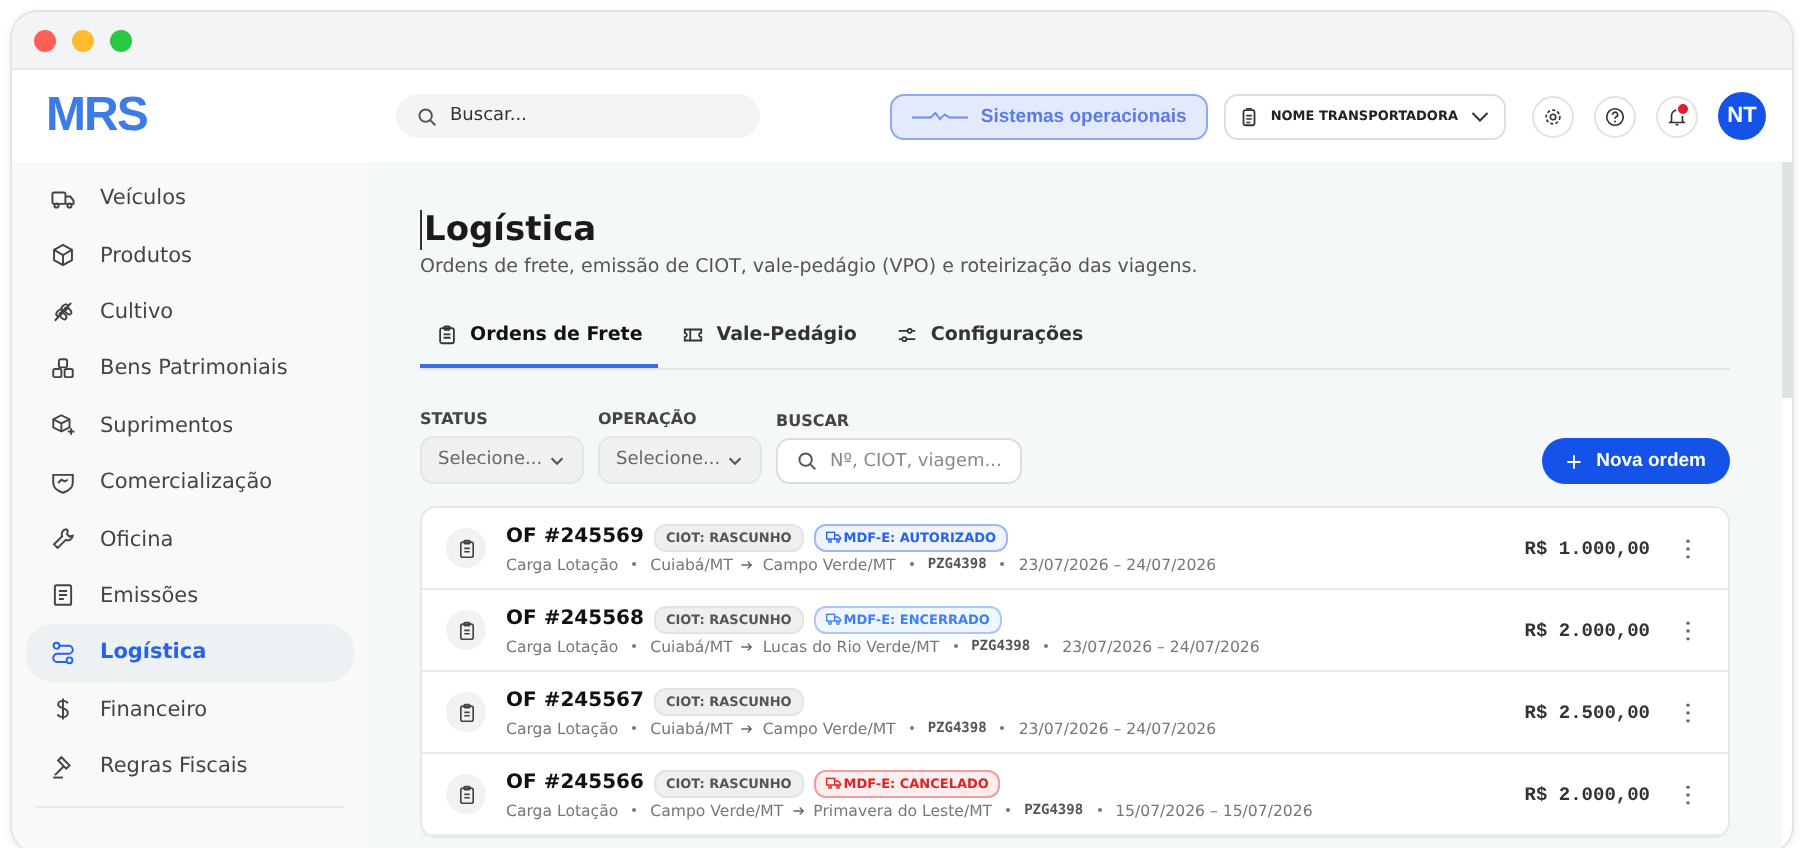  What do you see at coordinates (575, 783) in the screenshot?
I see `order-number: OF #245566` at bounding box center [575, 783].